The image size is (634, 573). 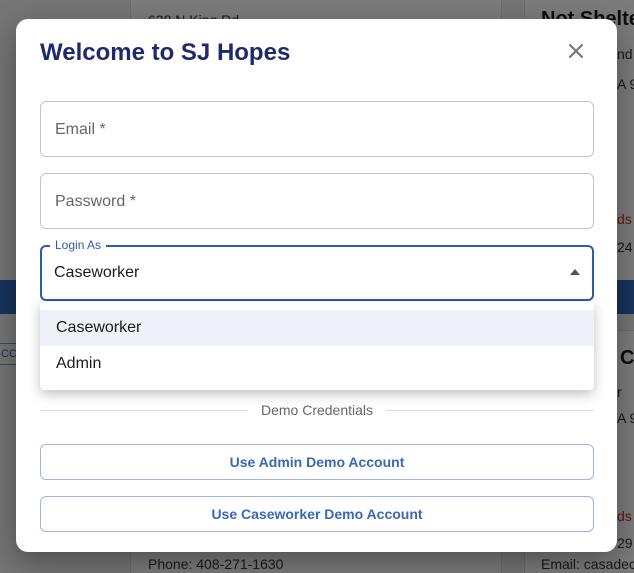 What do you see at coordinates (95, 201) in the screenshot?
I see `password-label: Password *` at bounding box center [95, 201].